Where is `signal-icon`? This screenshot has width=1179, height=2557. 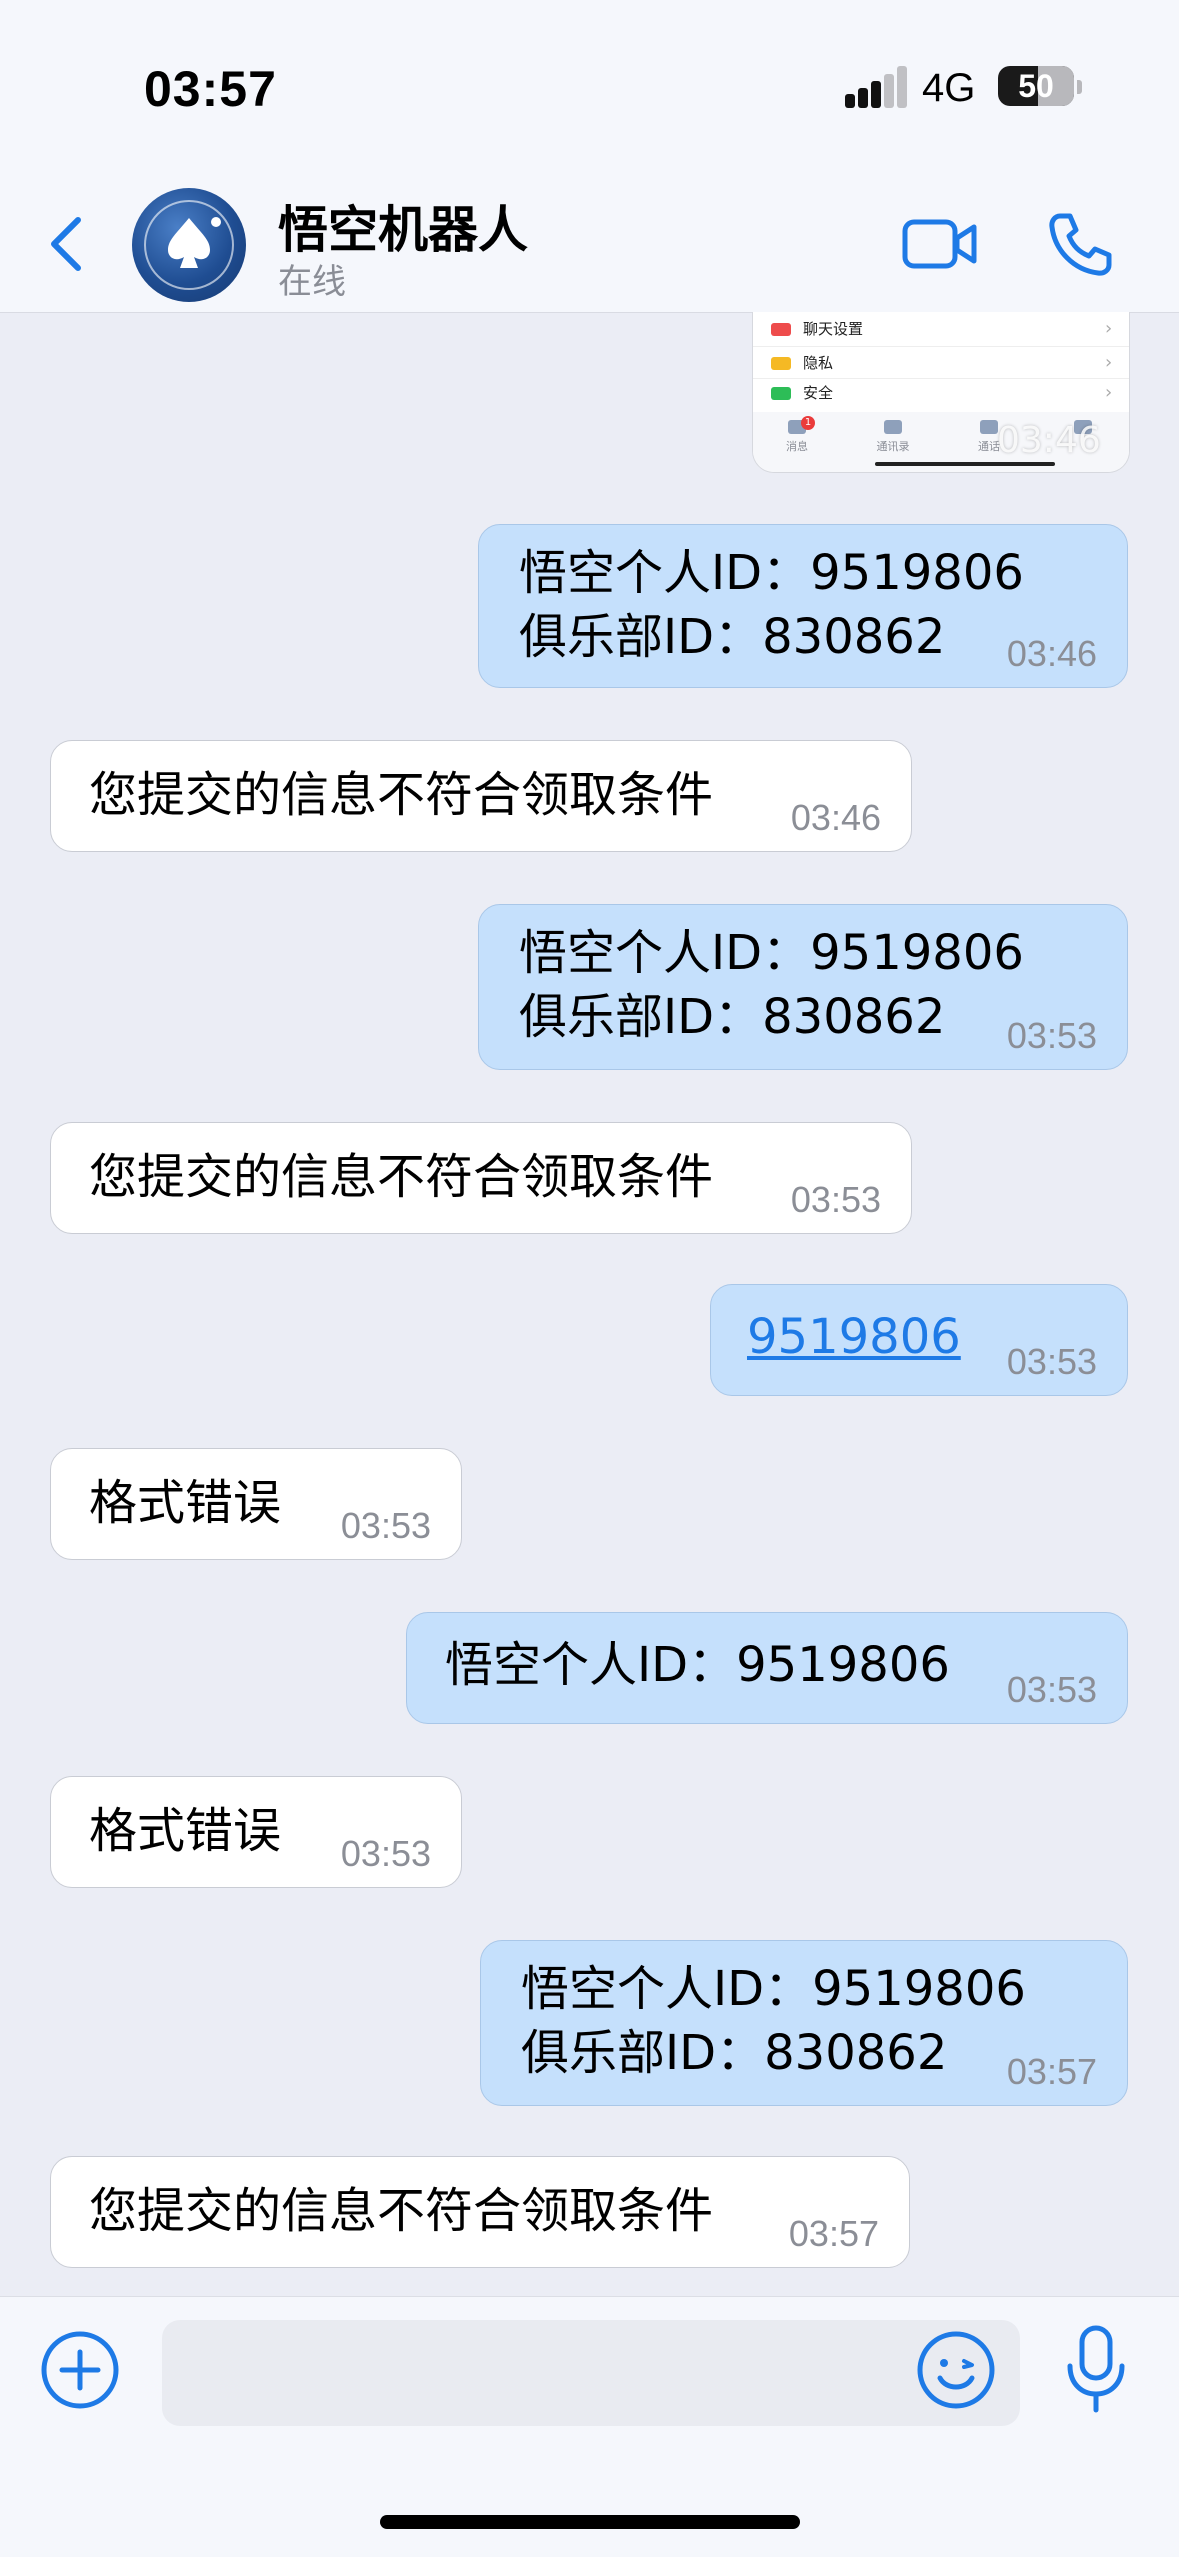 signal-icon is located at coordinates (876, 87).